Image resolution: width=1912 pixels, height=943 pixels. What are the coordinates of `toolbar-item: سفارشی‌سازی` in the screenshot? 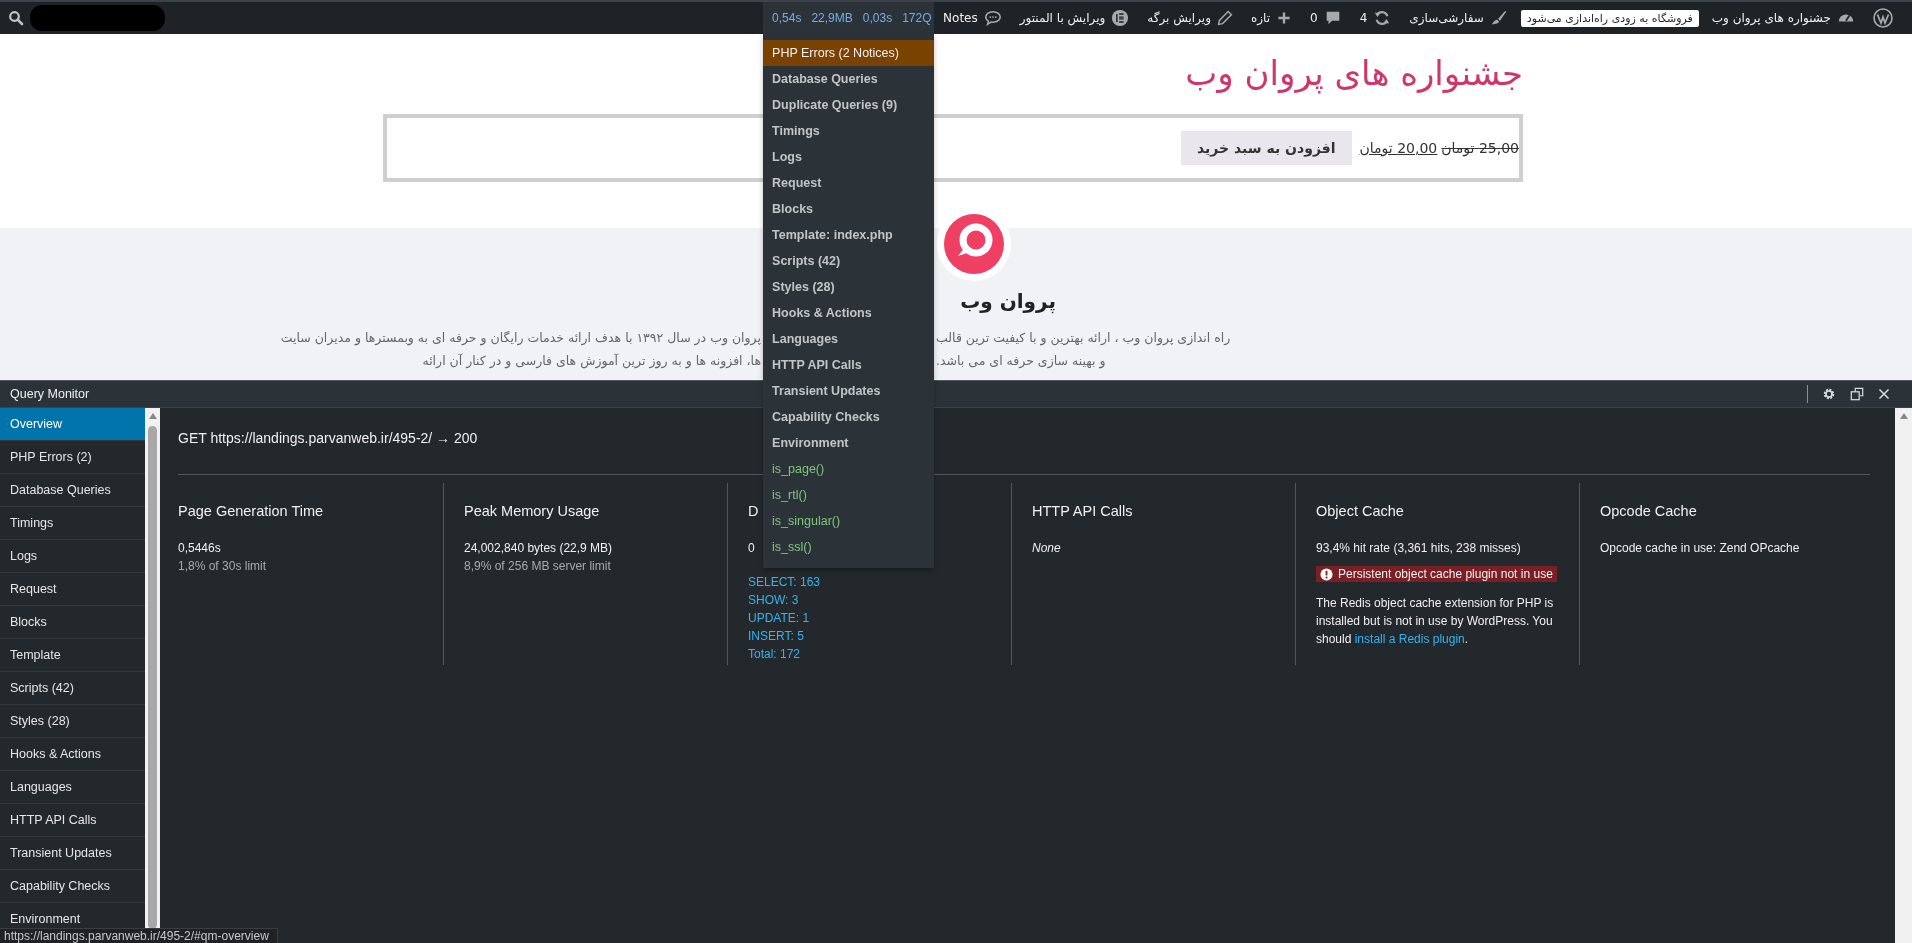 It's located at (1458, 18).